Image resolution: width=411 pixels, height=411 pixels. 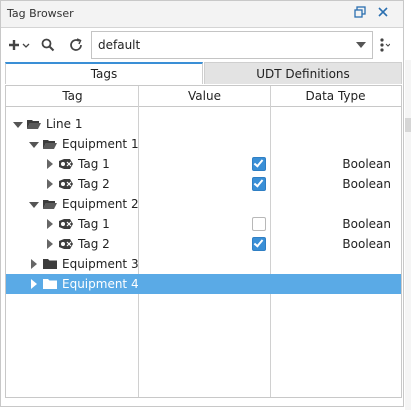 I want to click on table-header: Tag Value Data Type, so click(x=203, y=96).